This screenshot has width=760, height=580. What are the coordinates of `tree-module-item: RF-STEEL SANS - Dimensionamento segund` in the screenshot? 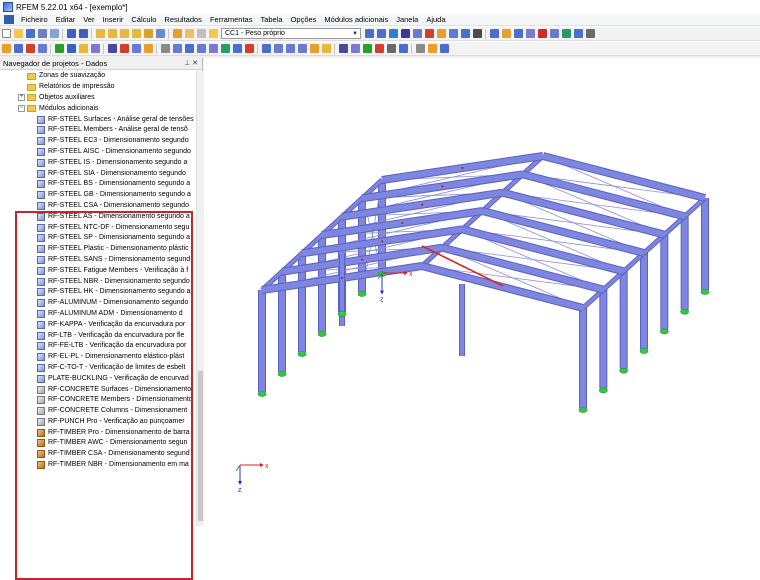 It's located at (98, 260).